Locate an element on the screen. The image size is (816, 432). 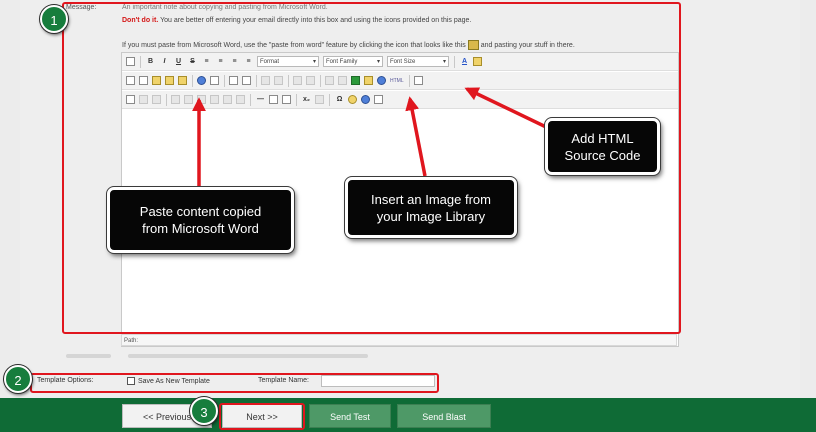
image-callout-line1: Insert an Image from is located at coordinates (431, 199).